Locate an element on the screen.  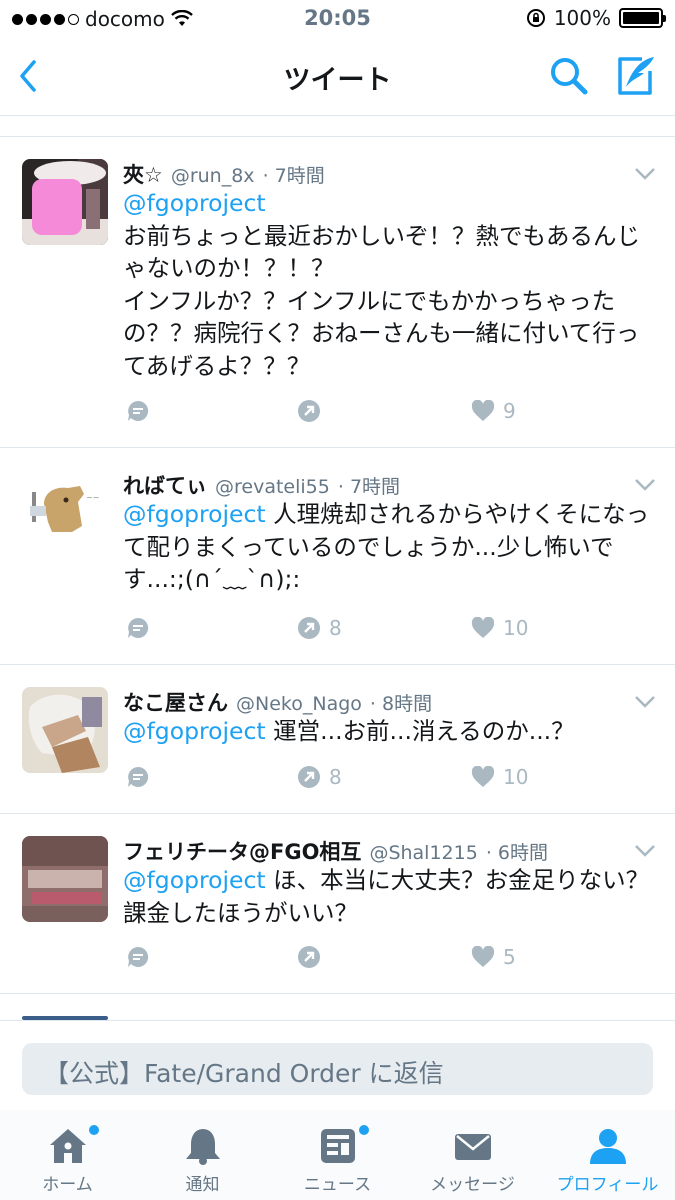
reply-input: 【公式】Fate/Grand Order に返信 is located at coordinates (337, 1069).